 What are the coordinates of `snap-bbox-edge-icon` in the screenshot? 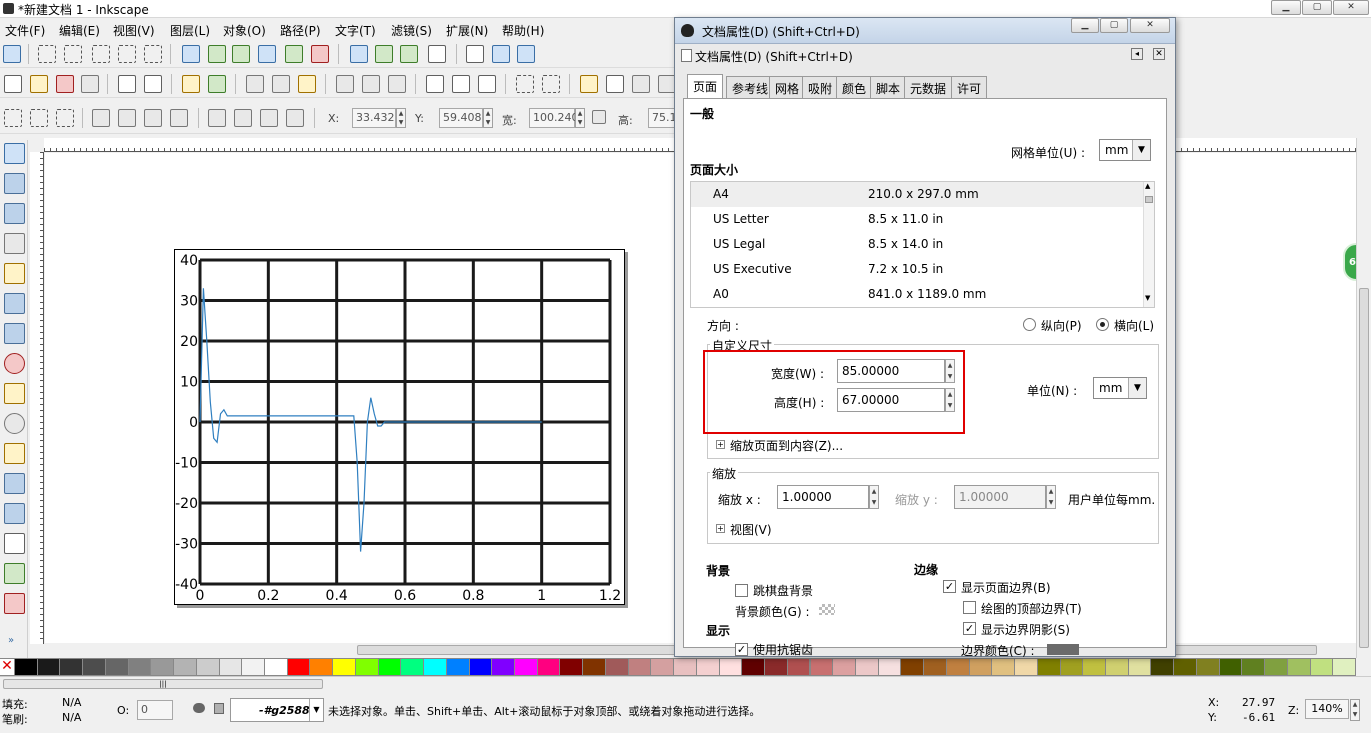 It's located at (73, 54).